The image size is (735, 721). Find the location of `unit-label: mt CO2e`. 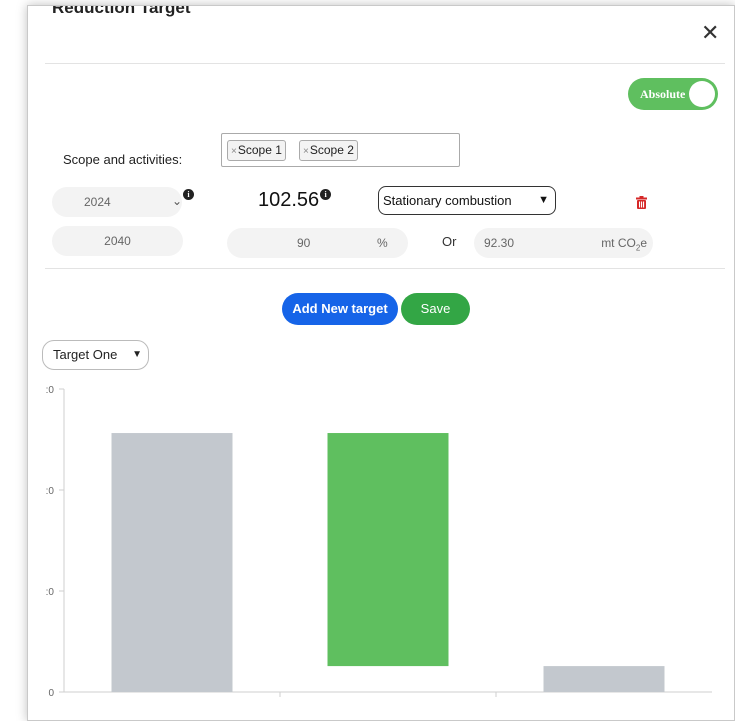

unit-label: mt CO2e is located at coordinates (624, 244).